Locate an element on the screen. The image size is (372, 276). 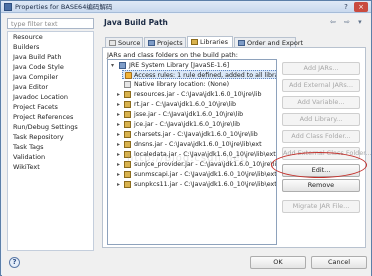
nav-item-javadoc-location: Javadoc Location is located at coordinates (40, 97).